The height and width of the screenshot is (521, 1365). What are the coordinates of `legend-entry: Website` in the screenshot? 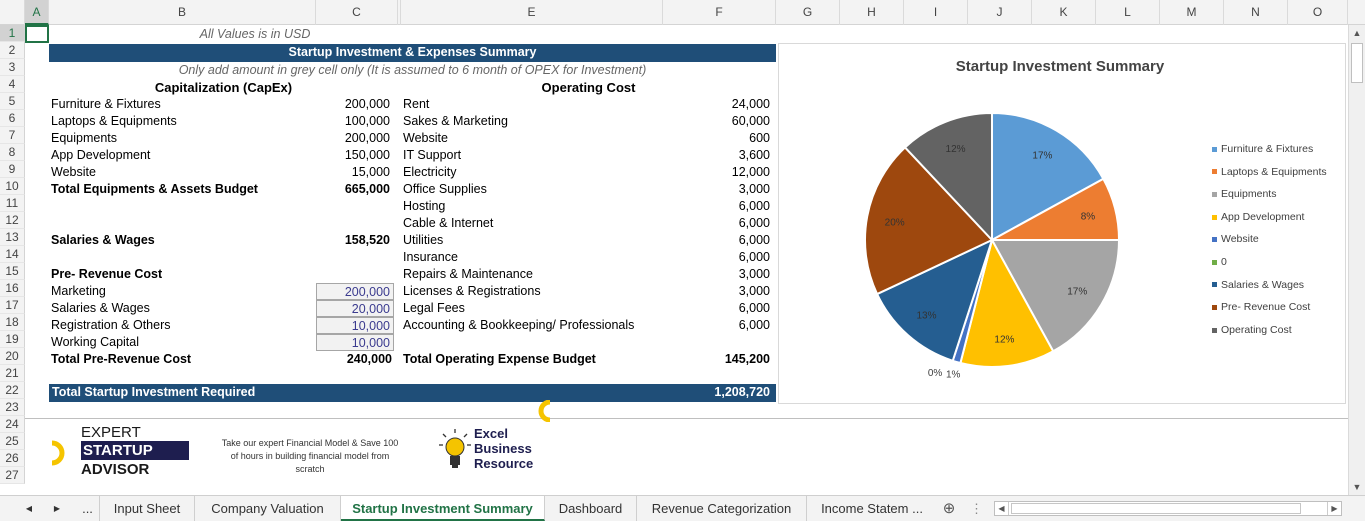 It's located at (1235, 239).